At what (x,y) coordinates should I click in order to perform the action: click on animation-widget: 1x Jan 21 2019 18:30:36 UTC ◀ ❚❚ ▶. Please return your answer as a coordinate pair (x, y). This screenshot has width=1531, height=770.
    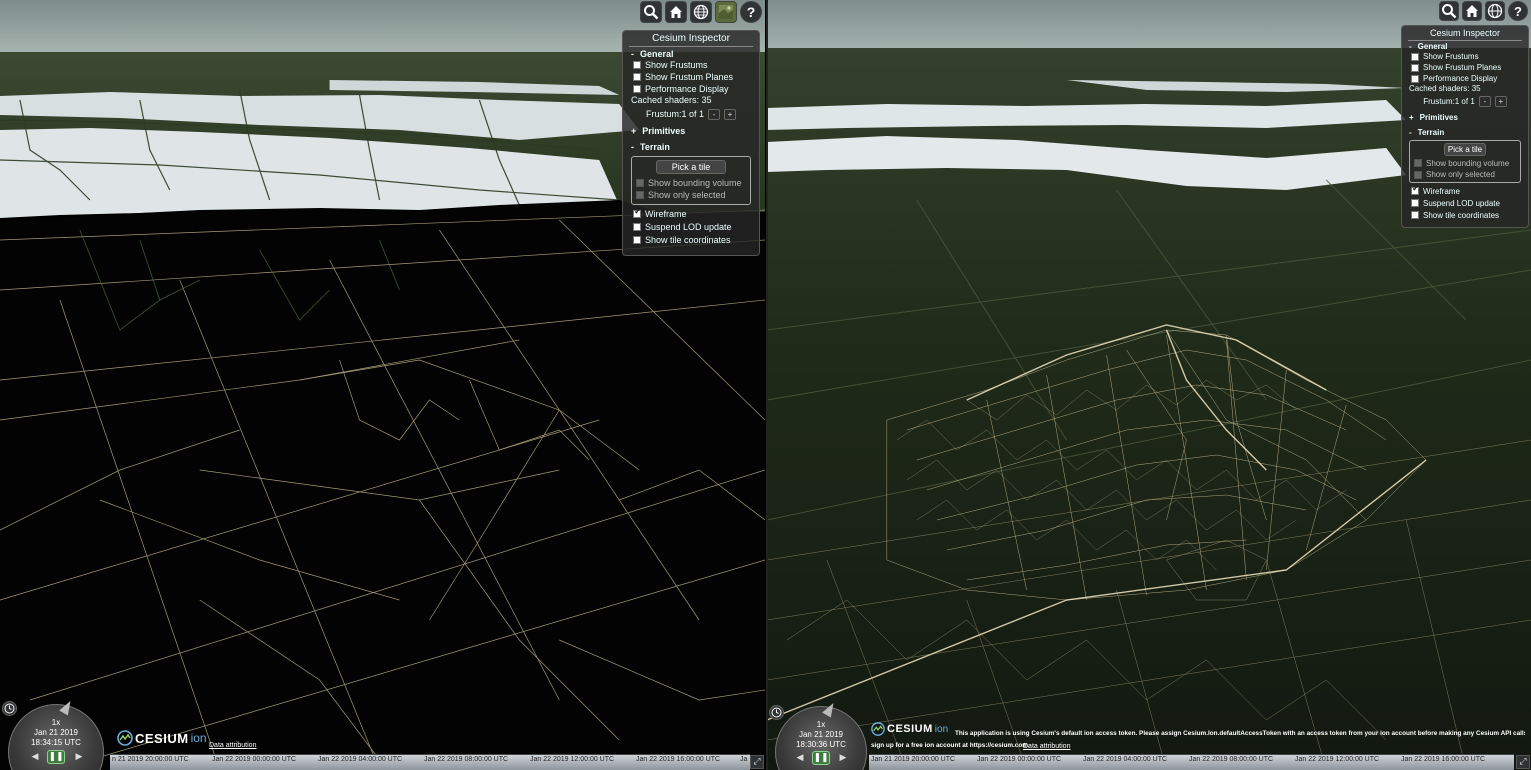
    Looking at the image, I should click on (825, 734).